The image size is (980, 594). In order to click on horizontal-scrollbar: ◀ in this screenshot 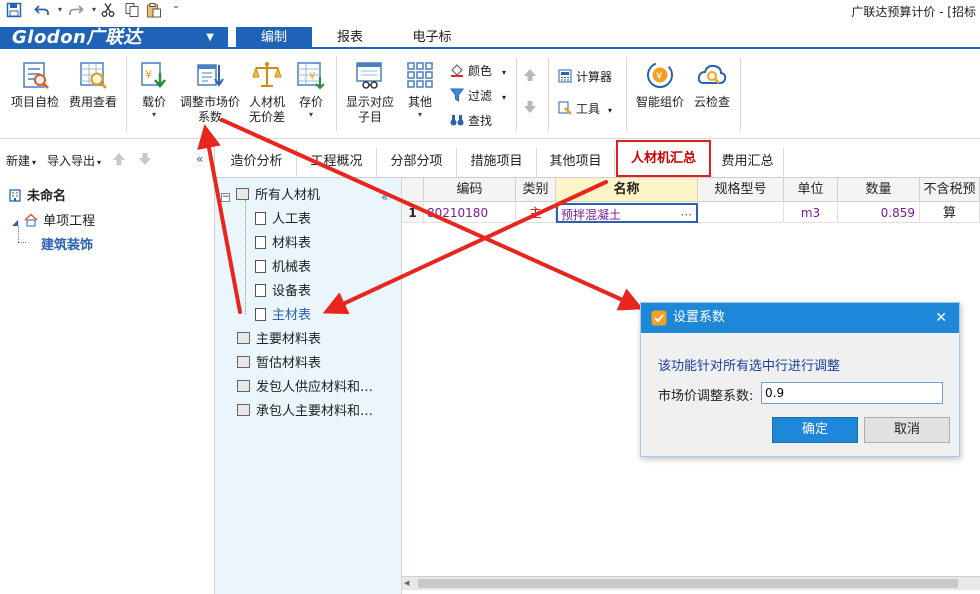, I will do `click(691, 583)`.